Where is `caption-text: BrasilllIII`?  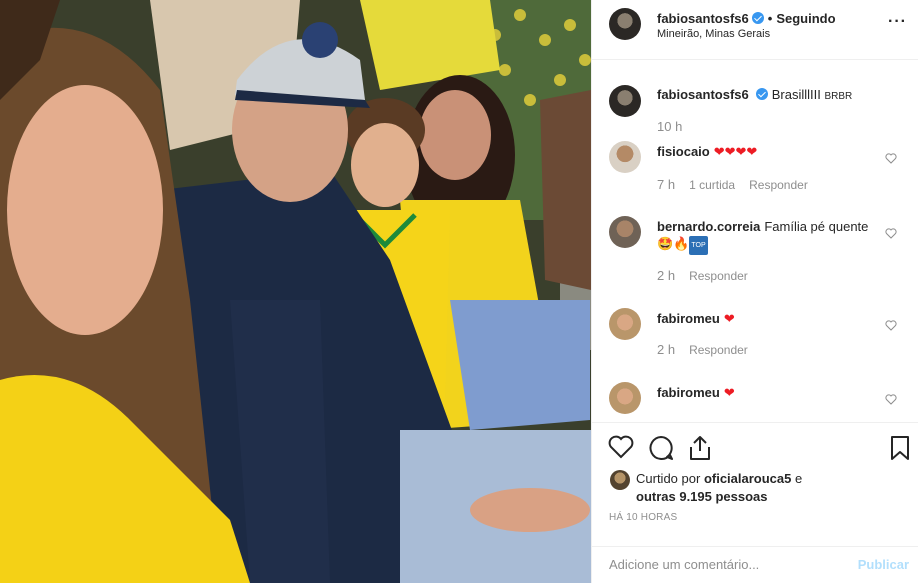 caption-text: BrasilllIII is located at coordinates (796, 94).